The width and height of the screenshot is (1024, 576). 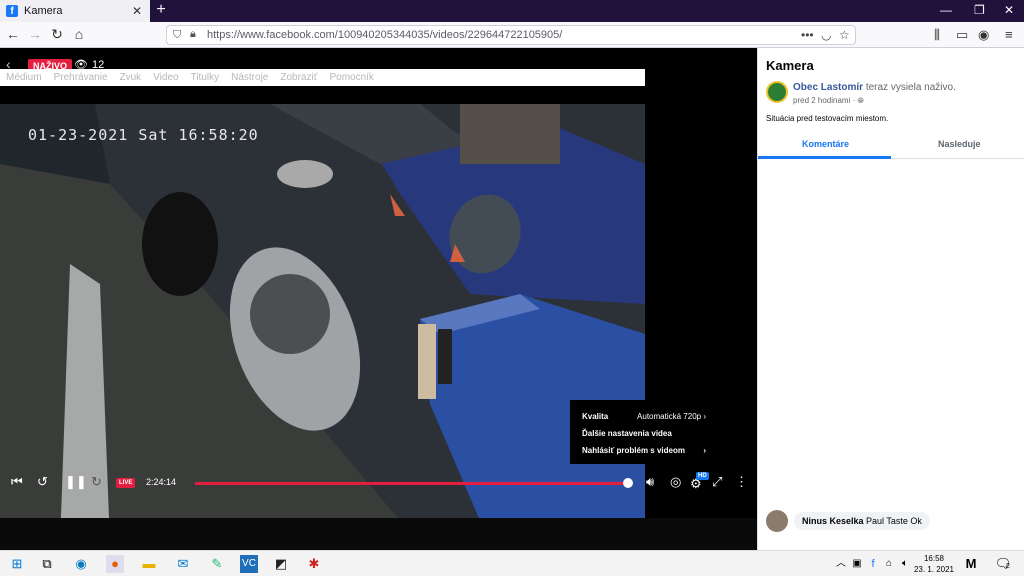 What do you see at coordinates (177, 35) in the screenshot?
I see `shield-icon: ⛉` at bounding box center [177, 35].